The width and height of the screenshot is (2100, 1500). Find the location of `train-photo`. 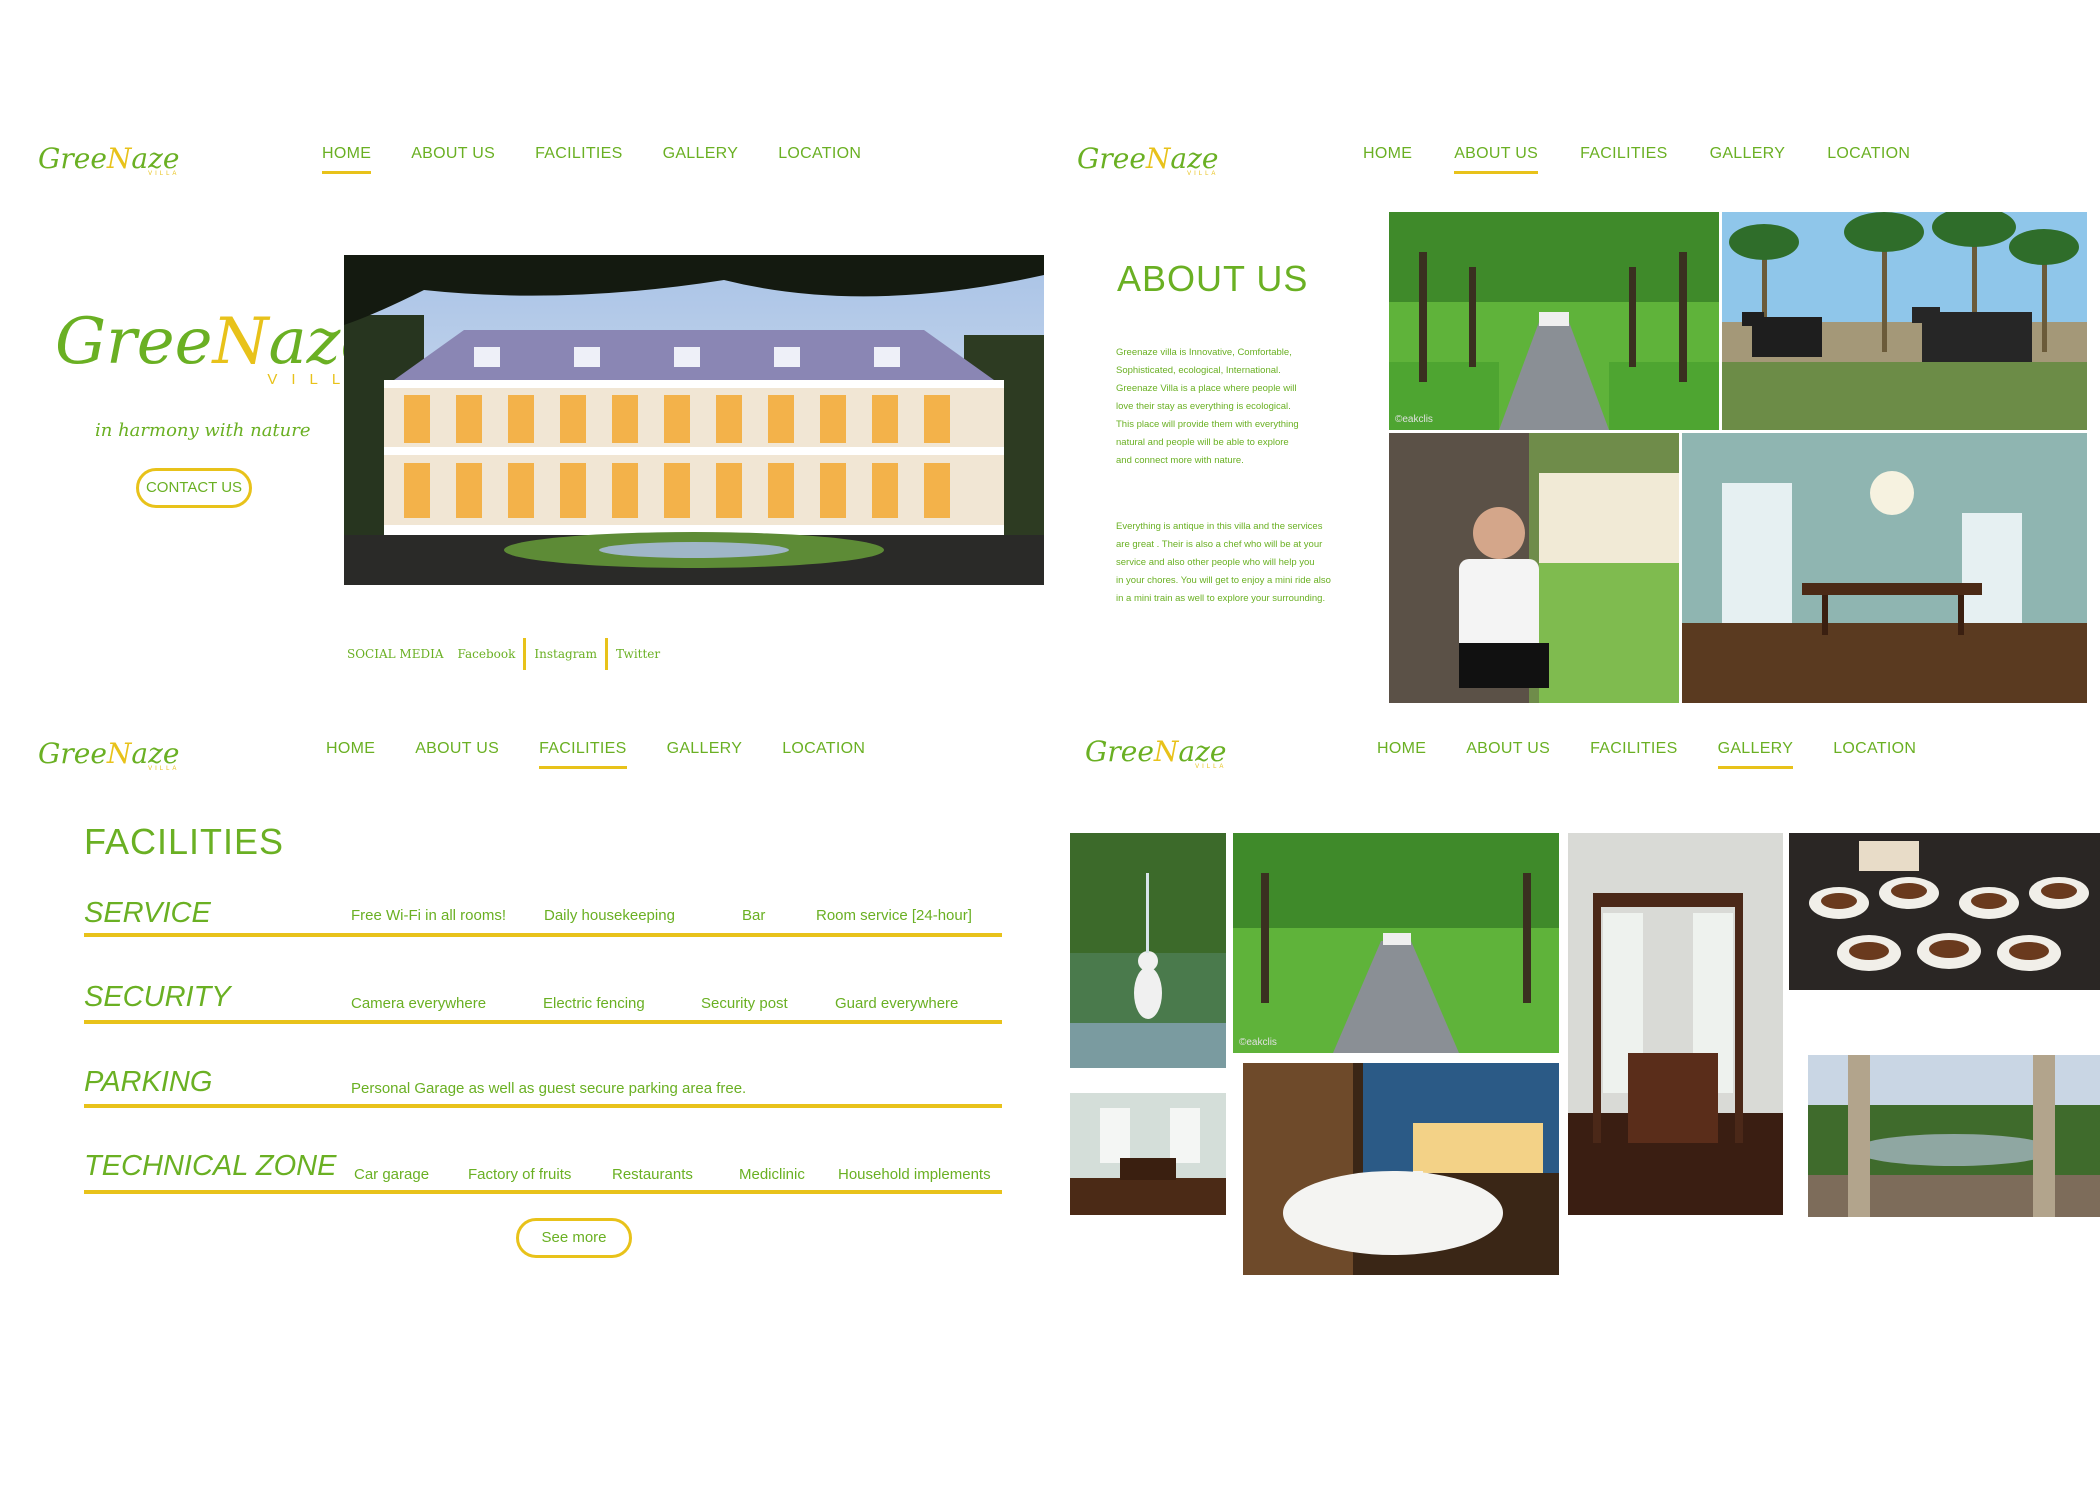

train-photo is located at coordinates (1904, 321).